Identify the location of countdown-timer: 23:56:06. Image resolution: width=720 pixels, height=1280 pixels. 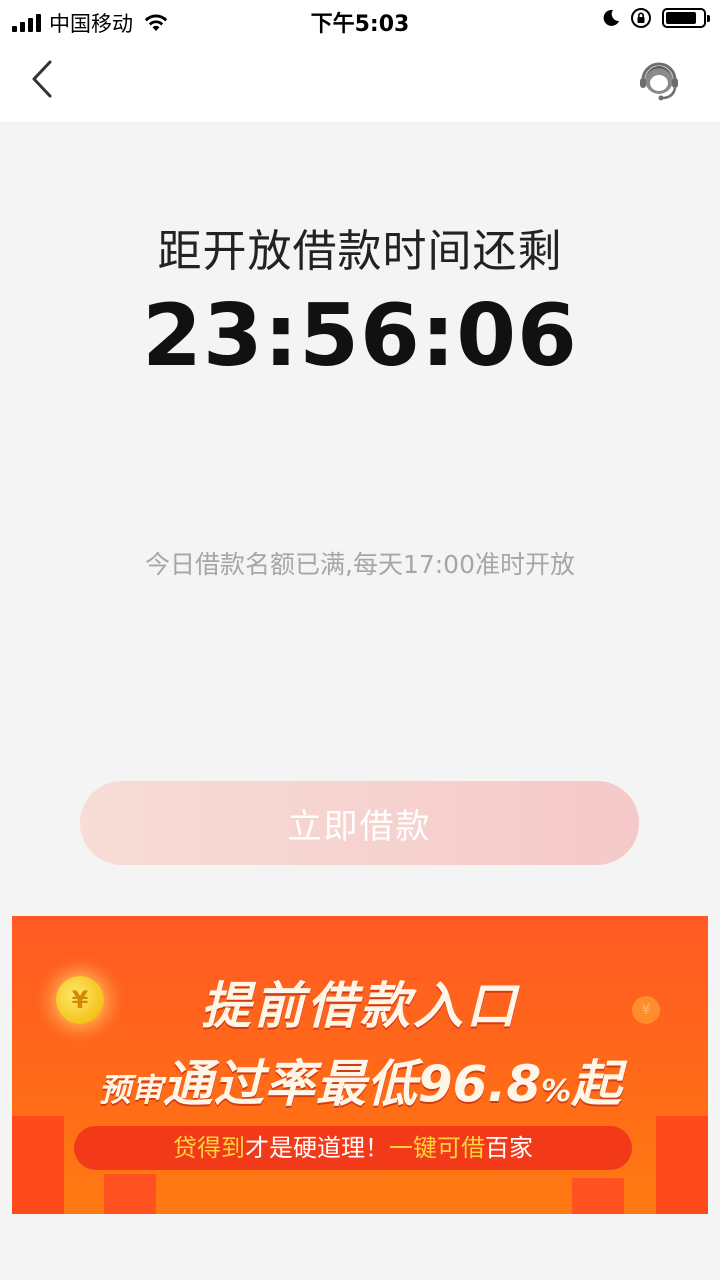
(360, 336).